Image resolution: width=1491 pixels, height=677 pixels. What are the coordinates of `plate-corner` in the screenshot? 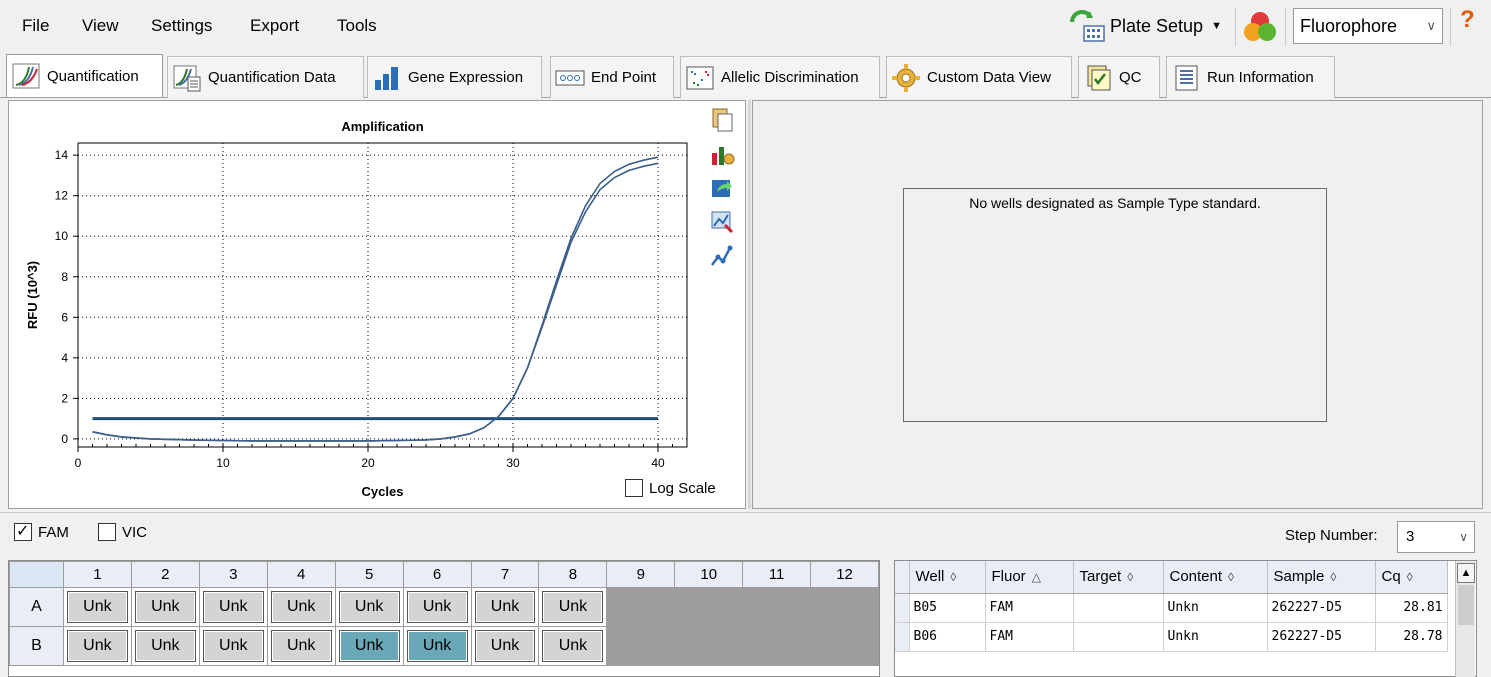 It's located at (36, 574).